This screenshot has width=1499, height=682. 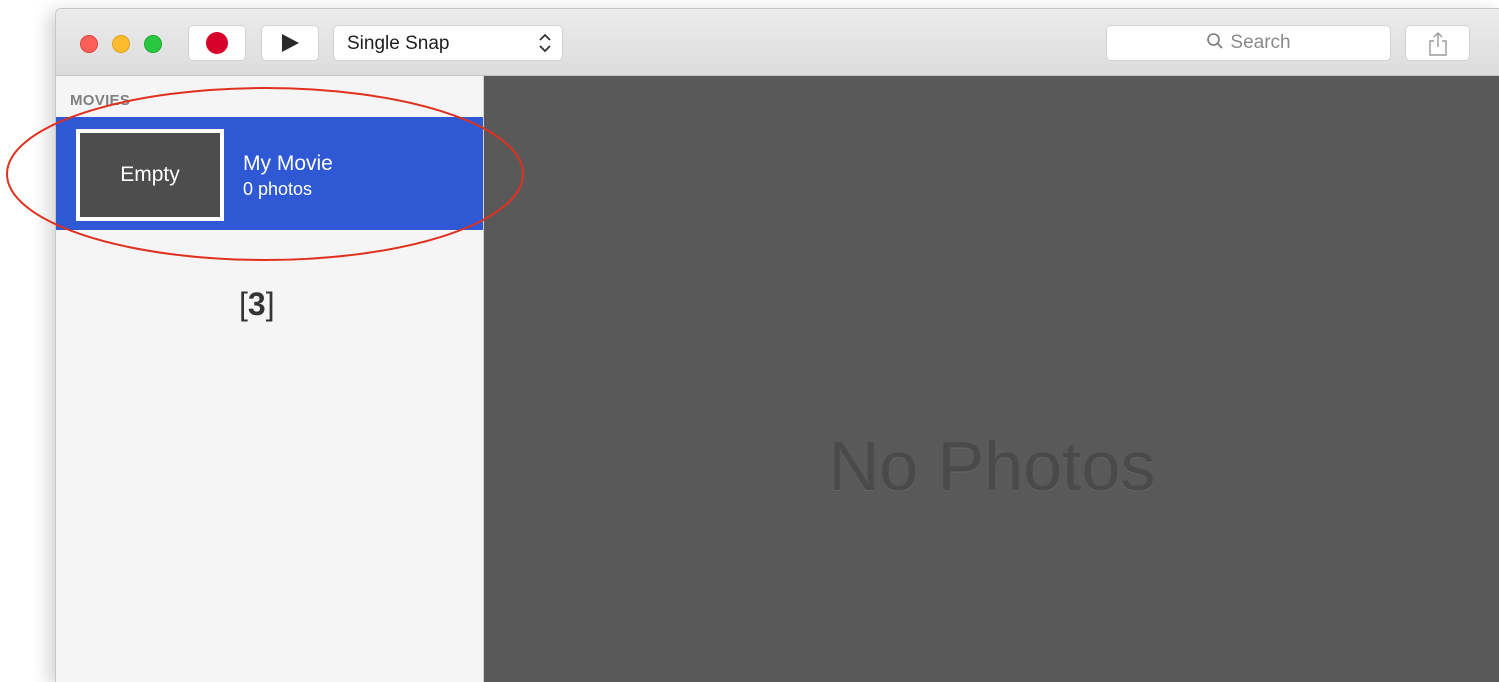 I want to click on annotation-step-number: 3, so click(x=256, y=304).